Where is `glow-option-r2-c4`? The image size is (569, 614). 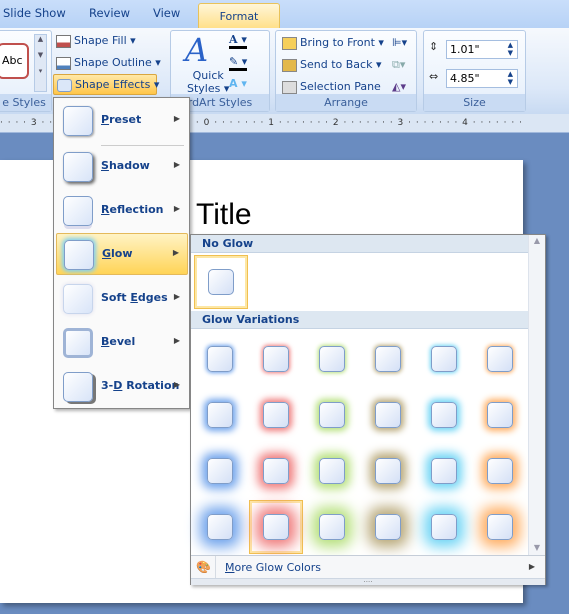
glow-option-r2-c4 is located at coordinates (388, 415).